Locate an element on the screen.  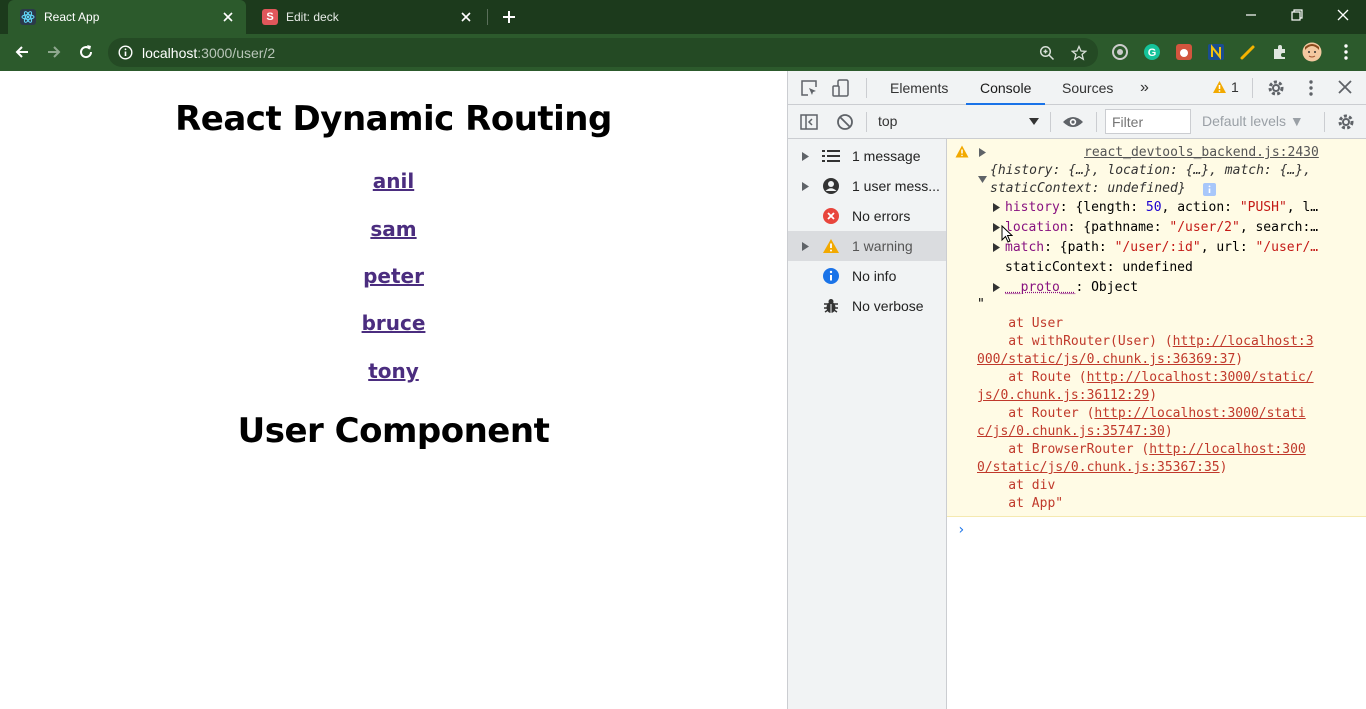
prop-proto: __proto__: Object is located at coordinates (1071, 287).